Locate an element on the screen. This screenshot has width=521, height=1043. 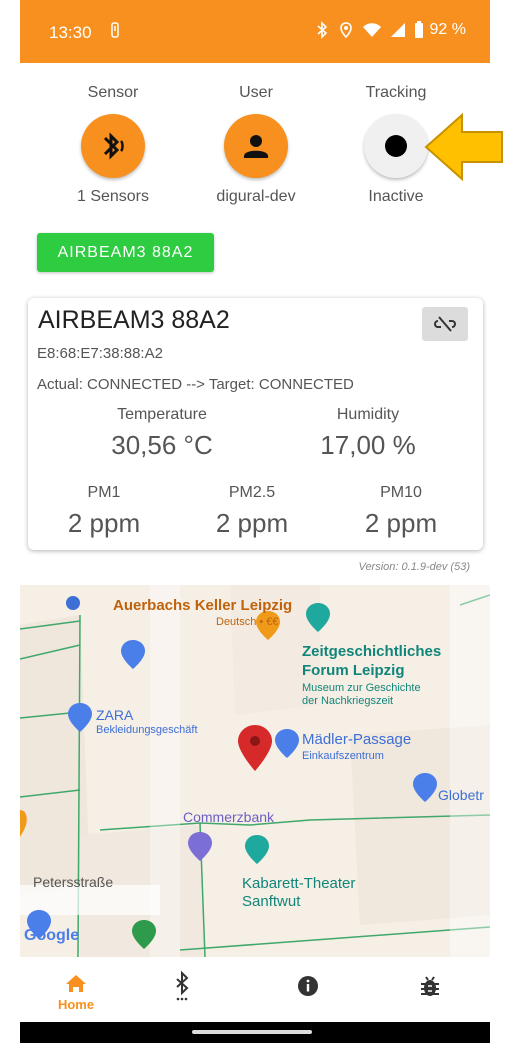
pm10-metric: PM10 2 ppm is located at coordinates (401, 511).